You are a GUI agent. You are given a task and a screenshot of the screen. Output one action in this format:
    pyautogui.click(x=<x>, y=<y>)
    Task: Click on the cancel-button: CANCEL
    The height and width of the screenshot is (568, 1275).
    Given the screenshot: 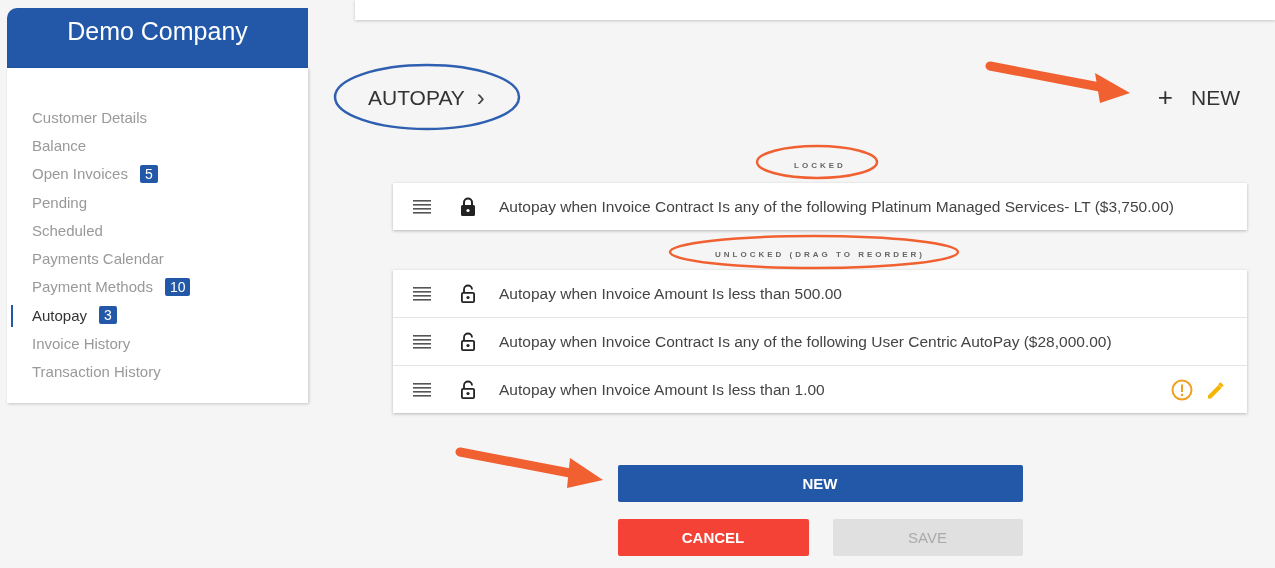 What is the action you would take?
    pyautogui.click(x=713, y=537)
    